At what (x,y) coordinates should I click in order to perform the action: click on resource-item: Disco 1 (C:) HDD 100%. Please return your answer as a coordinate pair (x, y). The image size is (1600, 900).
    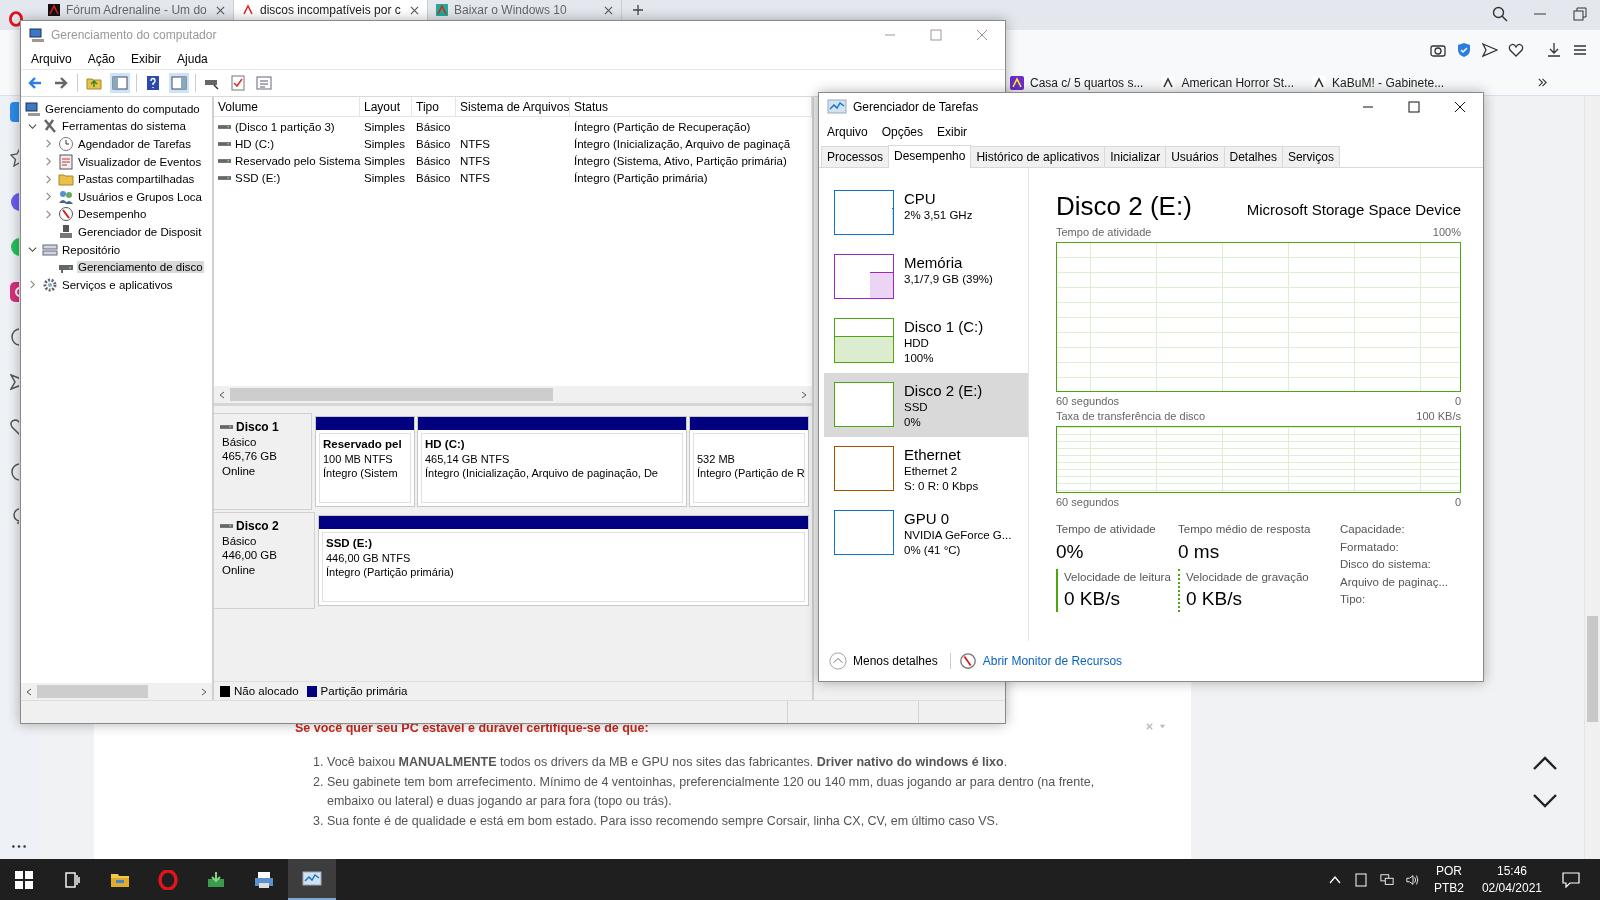
    Looking at the image, I should click on (926, 341).